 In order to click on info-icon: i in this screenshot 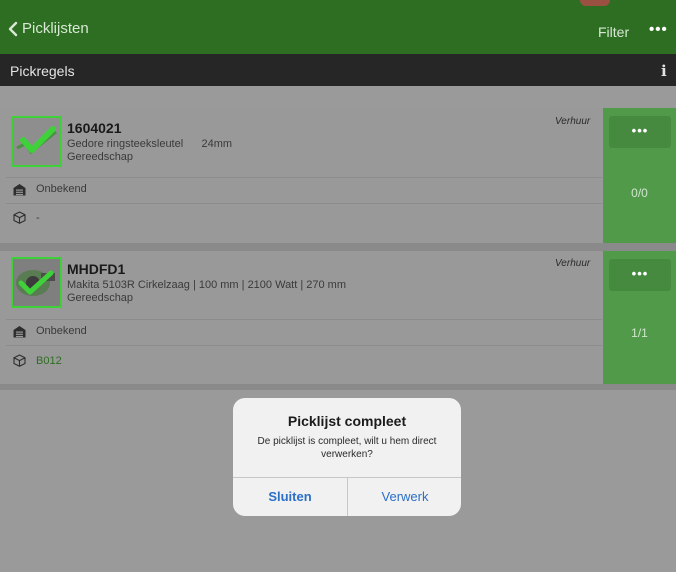, I will do `click(668, 71)`.